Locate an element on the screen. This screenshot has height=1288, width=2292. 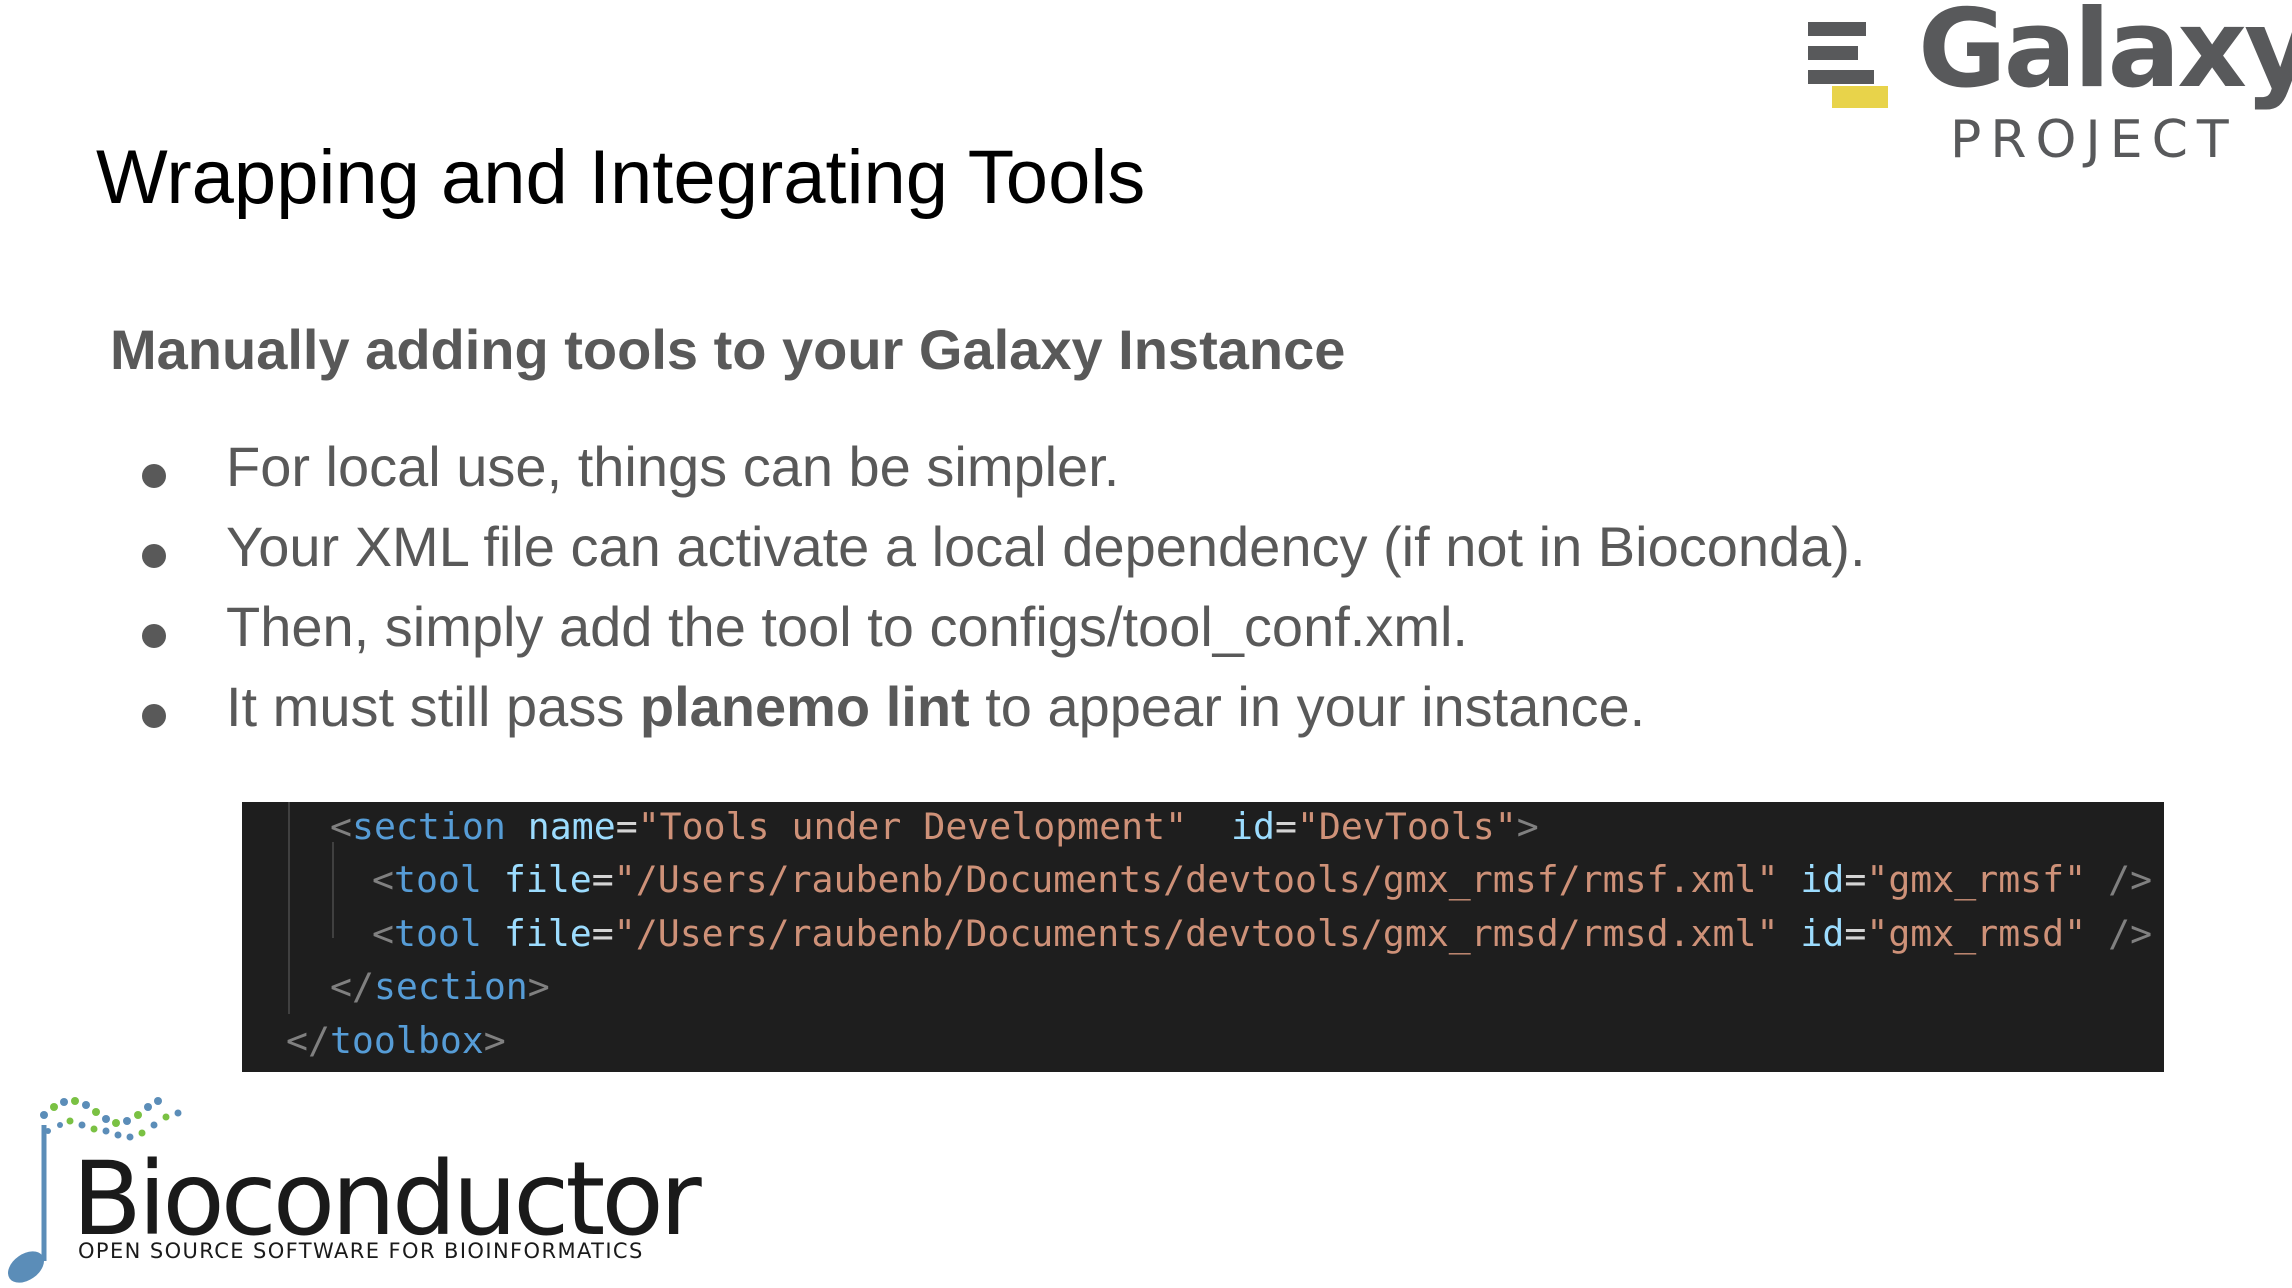
bullet-text-bold: planemo lint is located at coordinates (804, 706).